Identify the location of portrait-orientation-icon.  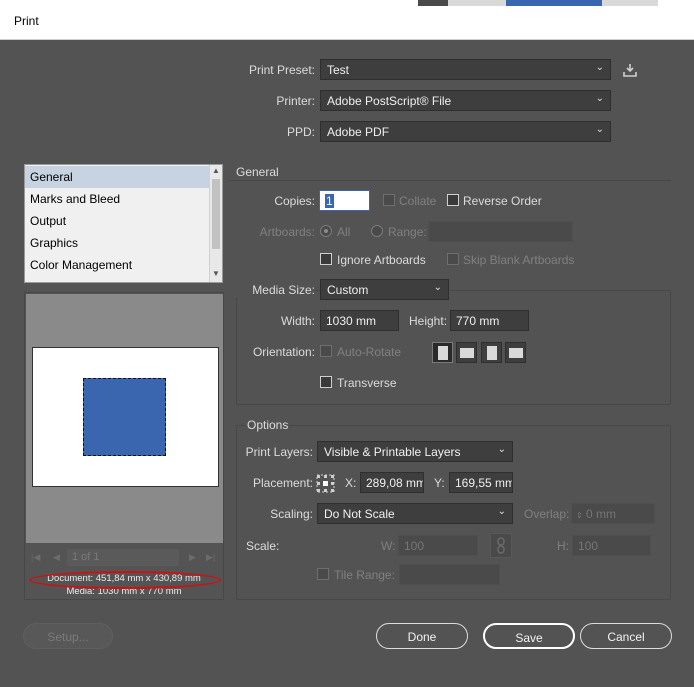
(442, 352).